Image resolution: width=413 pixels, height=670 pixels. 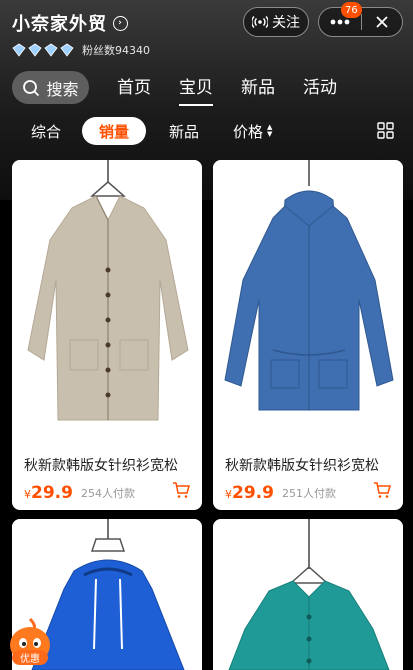 I want to click on shop-level-badges: 粉丝数94340, so click(x=81, y=50).